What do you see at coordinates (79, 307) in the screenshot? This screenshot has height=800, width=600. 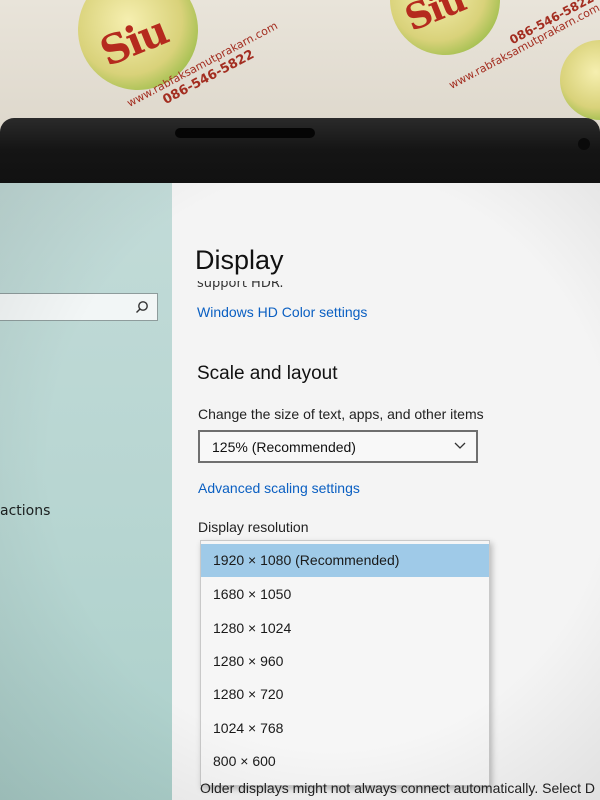 I see `search-input` at bounding box center [79, 307].